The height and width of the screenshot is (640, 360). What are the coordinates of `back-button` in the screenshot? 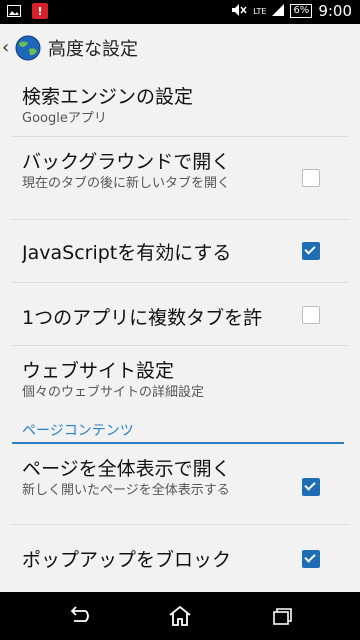 It's located at (79, 616).